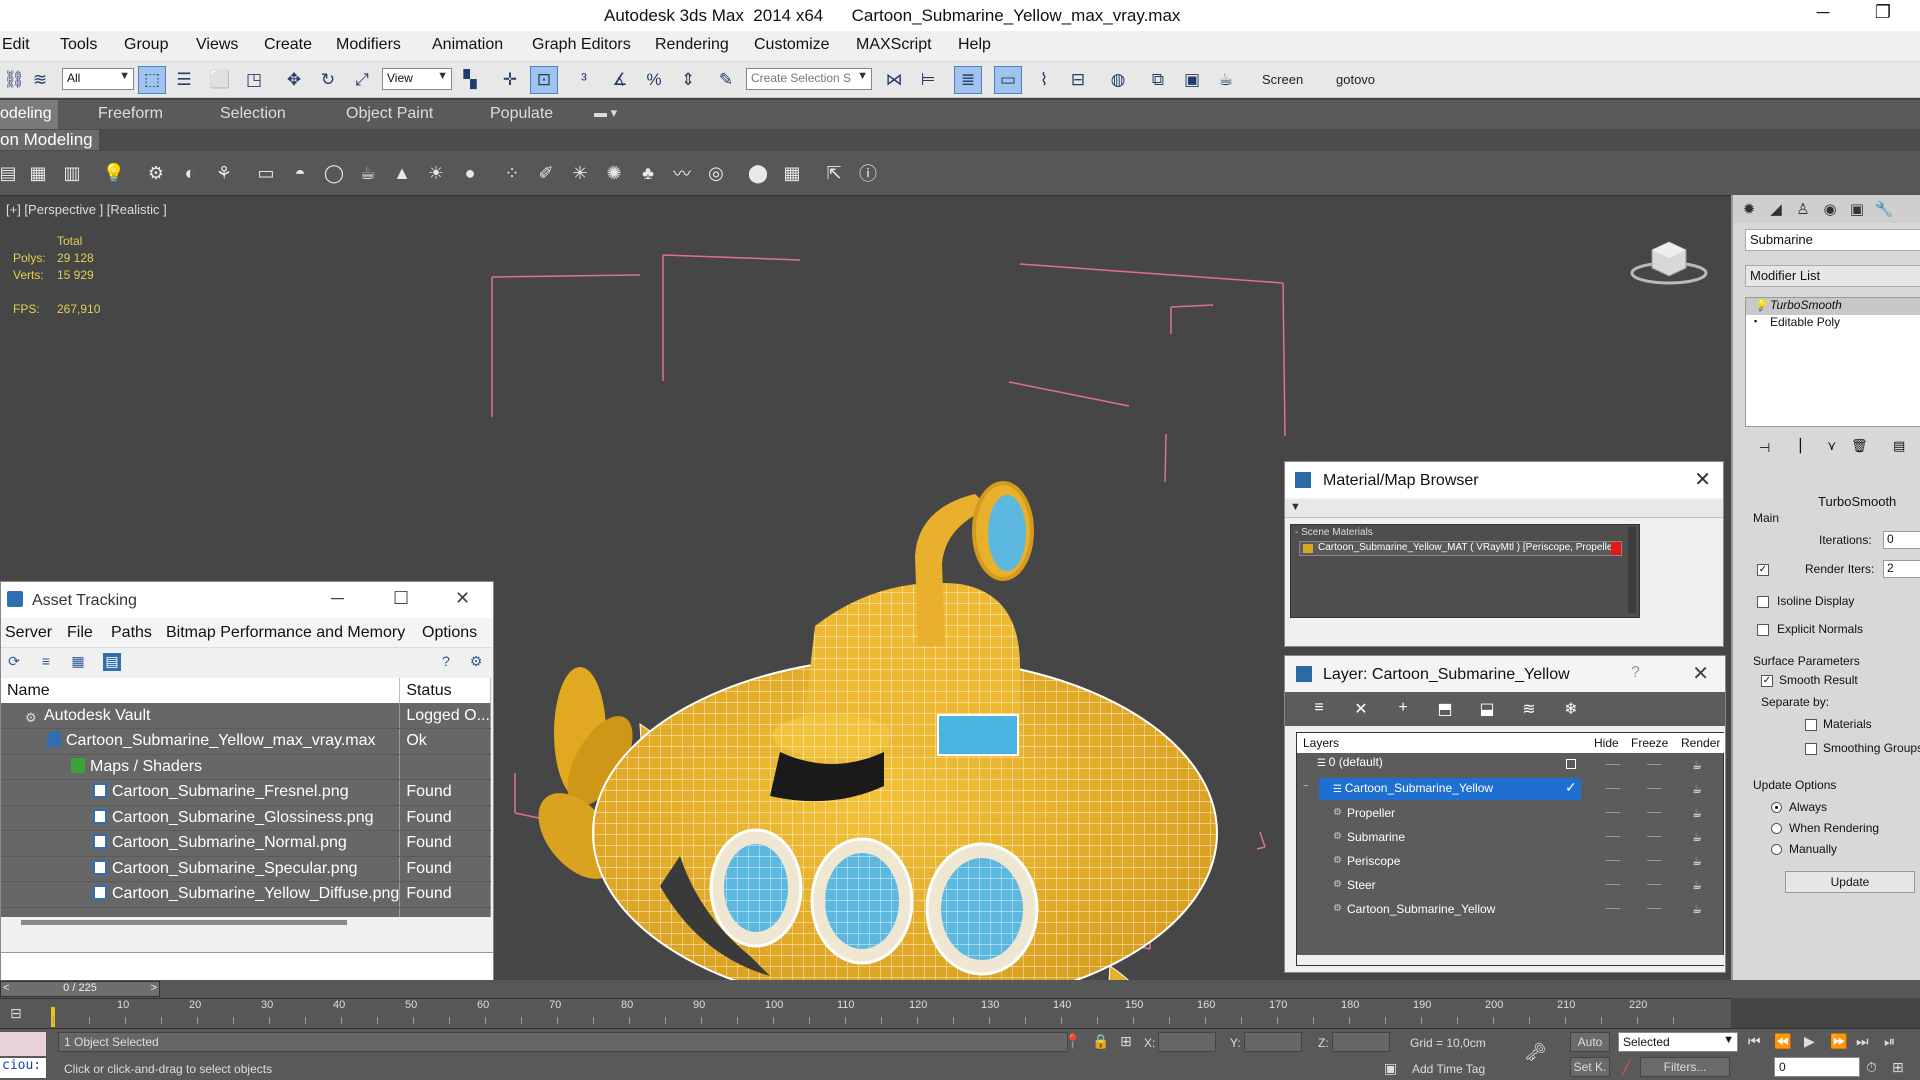 The width and height of the screenshot is (1920, 1080). Describe the element at coordinates (28, 633) in the screenshot. I see `menu-server: Server` at that location.